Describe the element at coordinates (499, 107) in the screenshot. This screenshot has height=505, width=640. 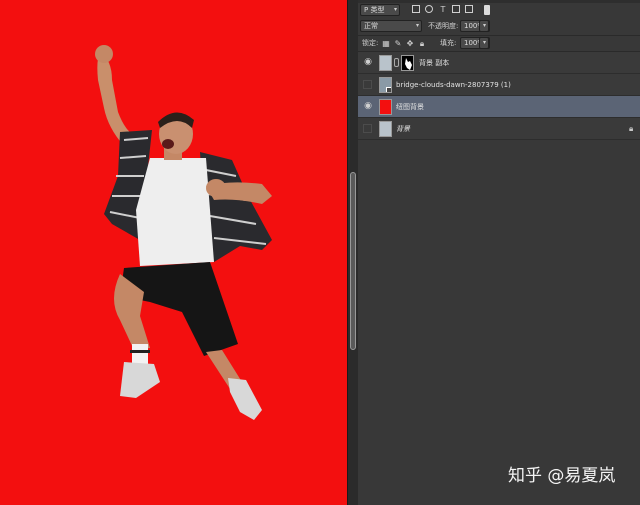
I see `layer-row: ◉ 纽图背景` at that location.